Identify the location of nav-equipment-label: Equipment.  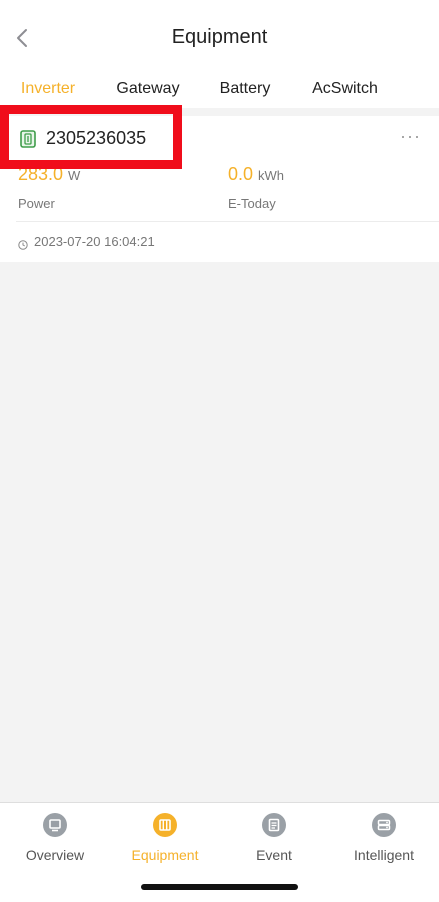
(165, 855).